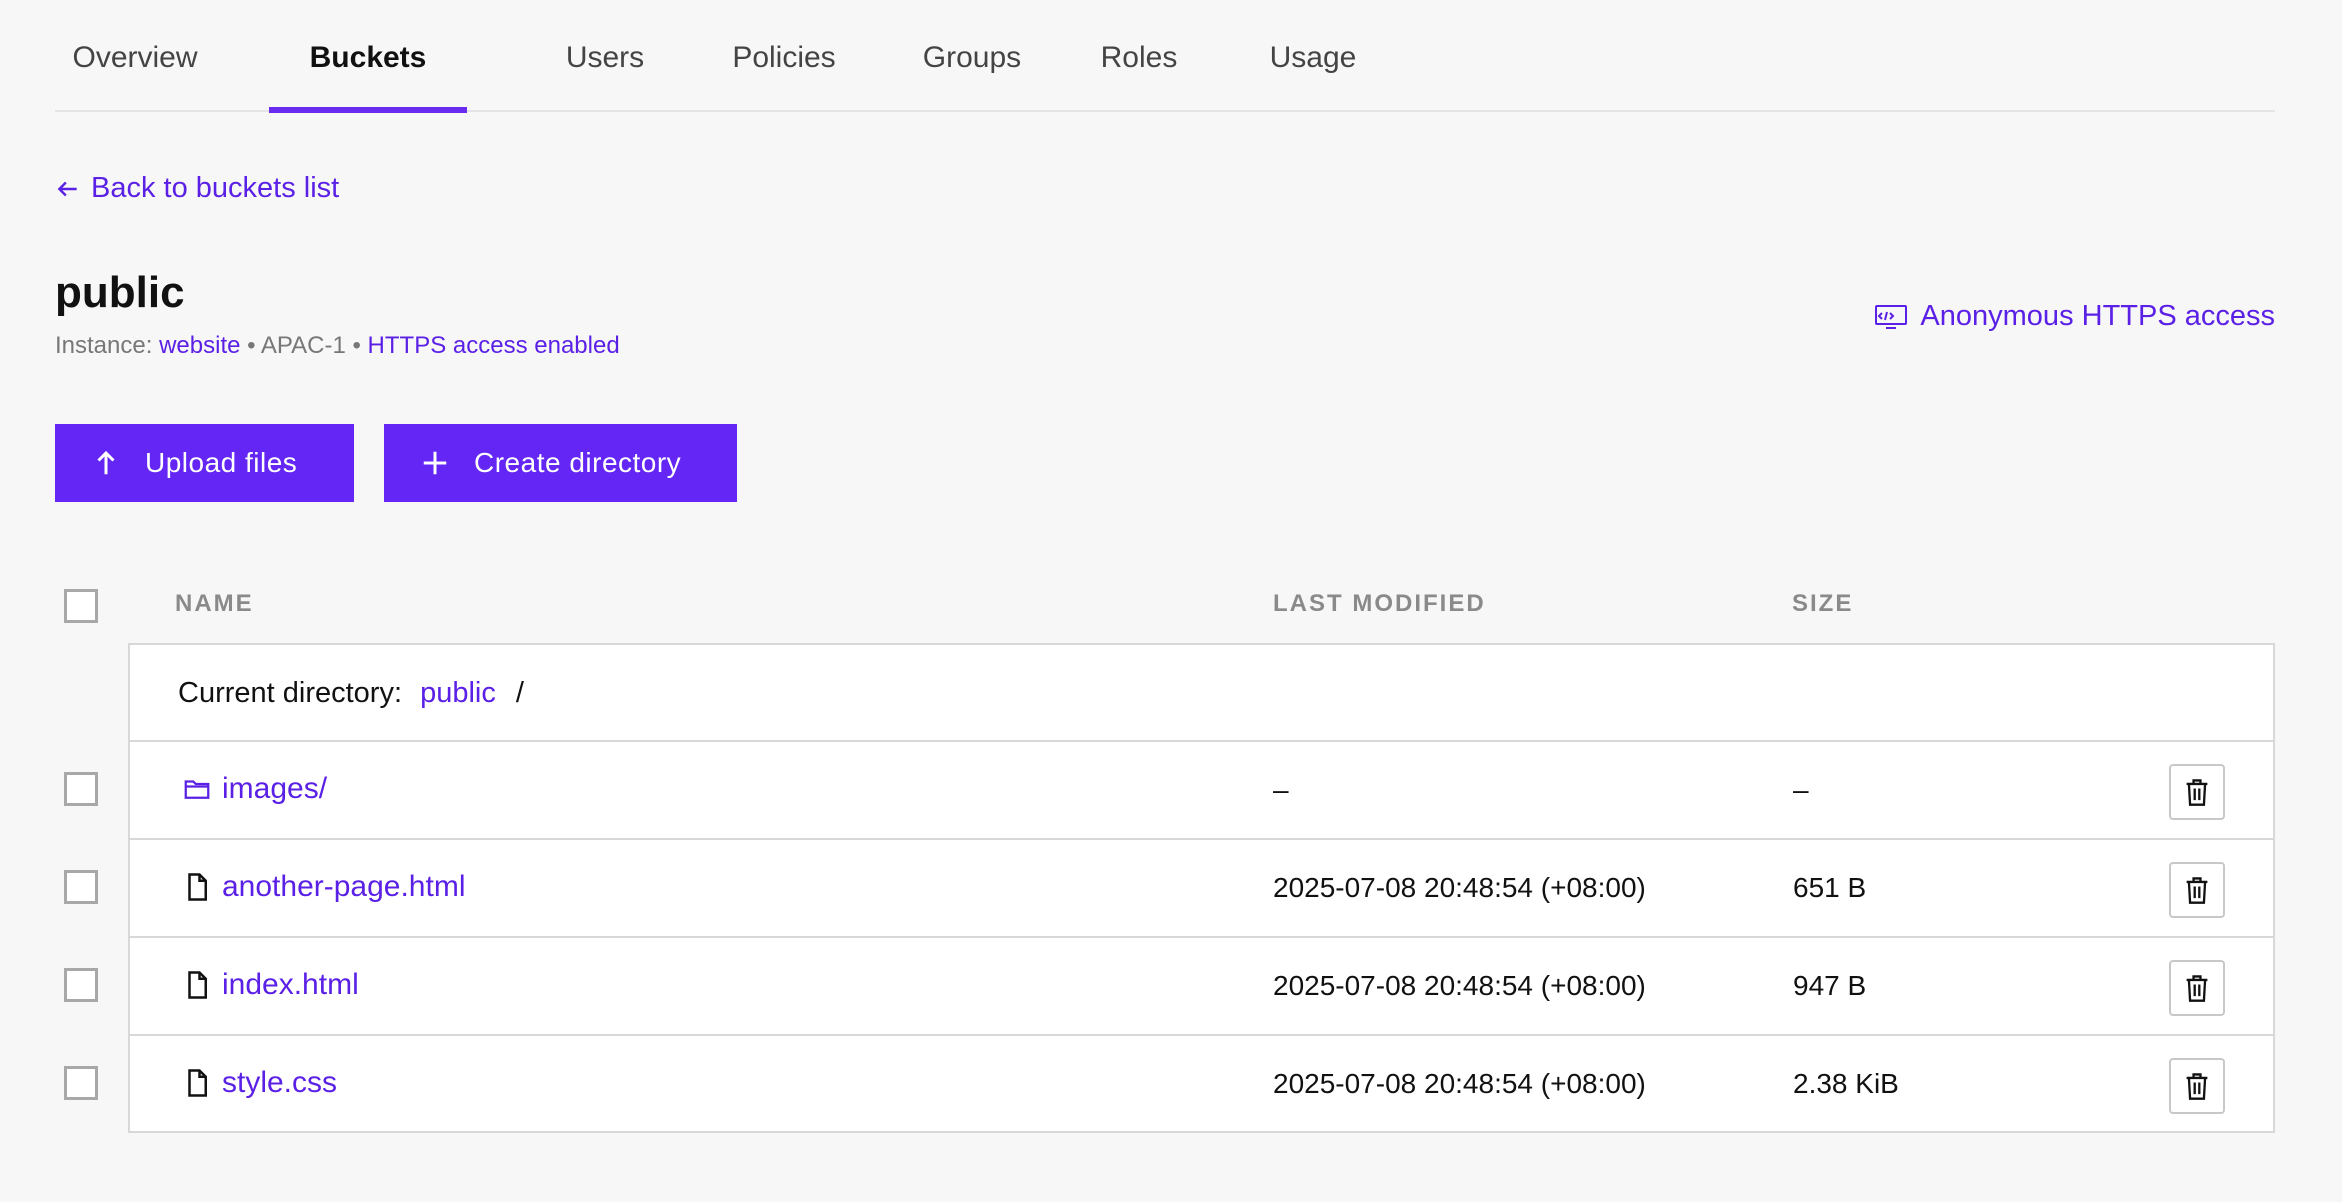  I want to click on upload-label: Upload files, so click(221, 462).